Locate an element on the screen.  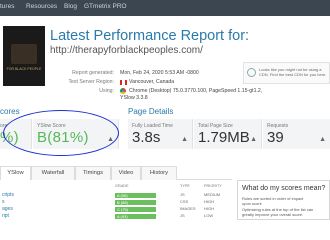
pagespeed-score-card: ore %) is located at coordinates (16, 134).